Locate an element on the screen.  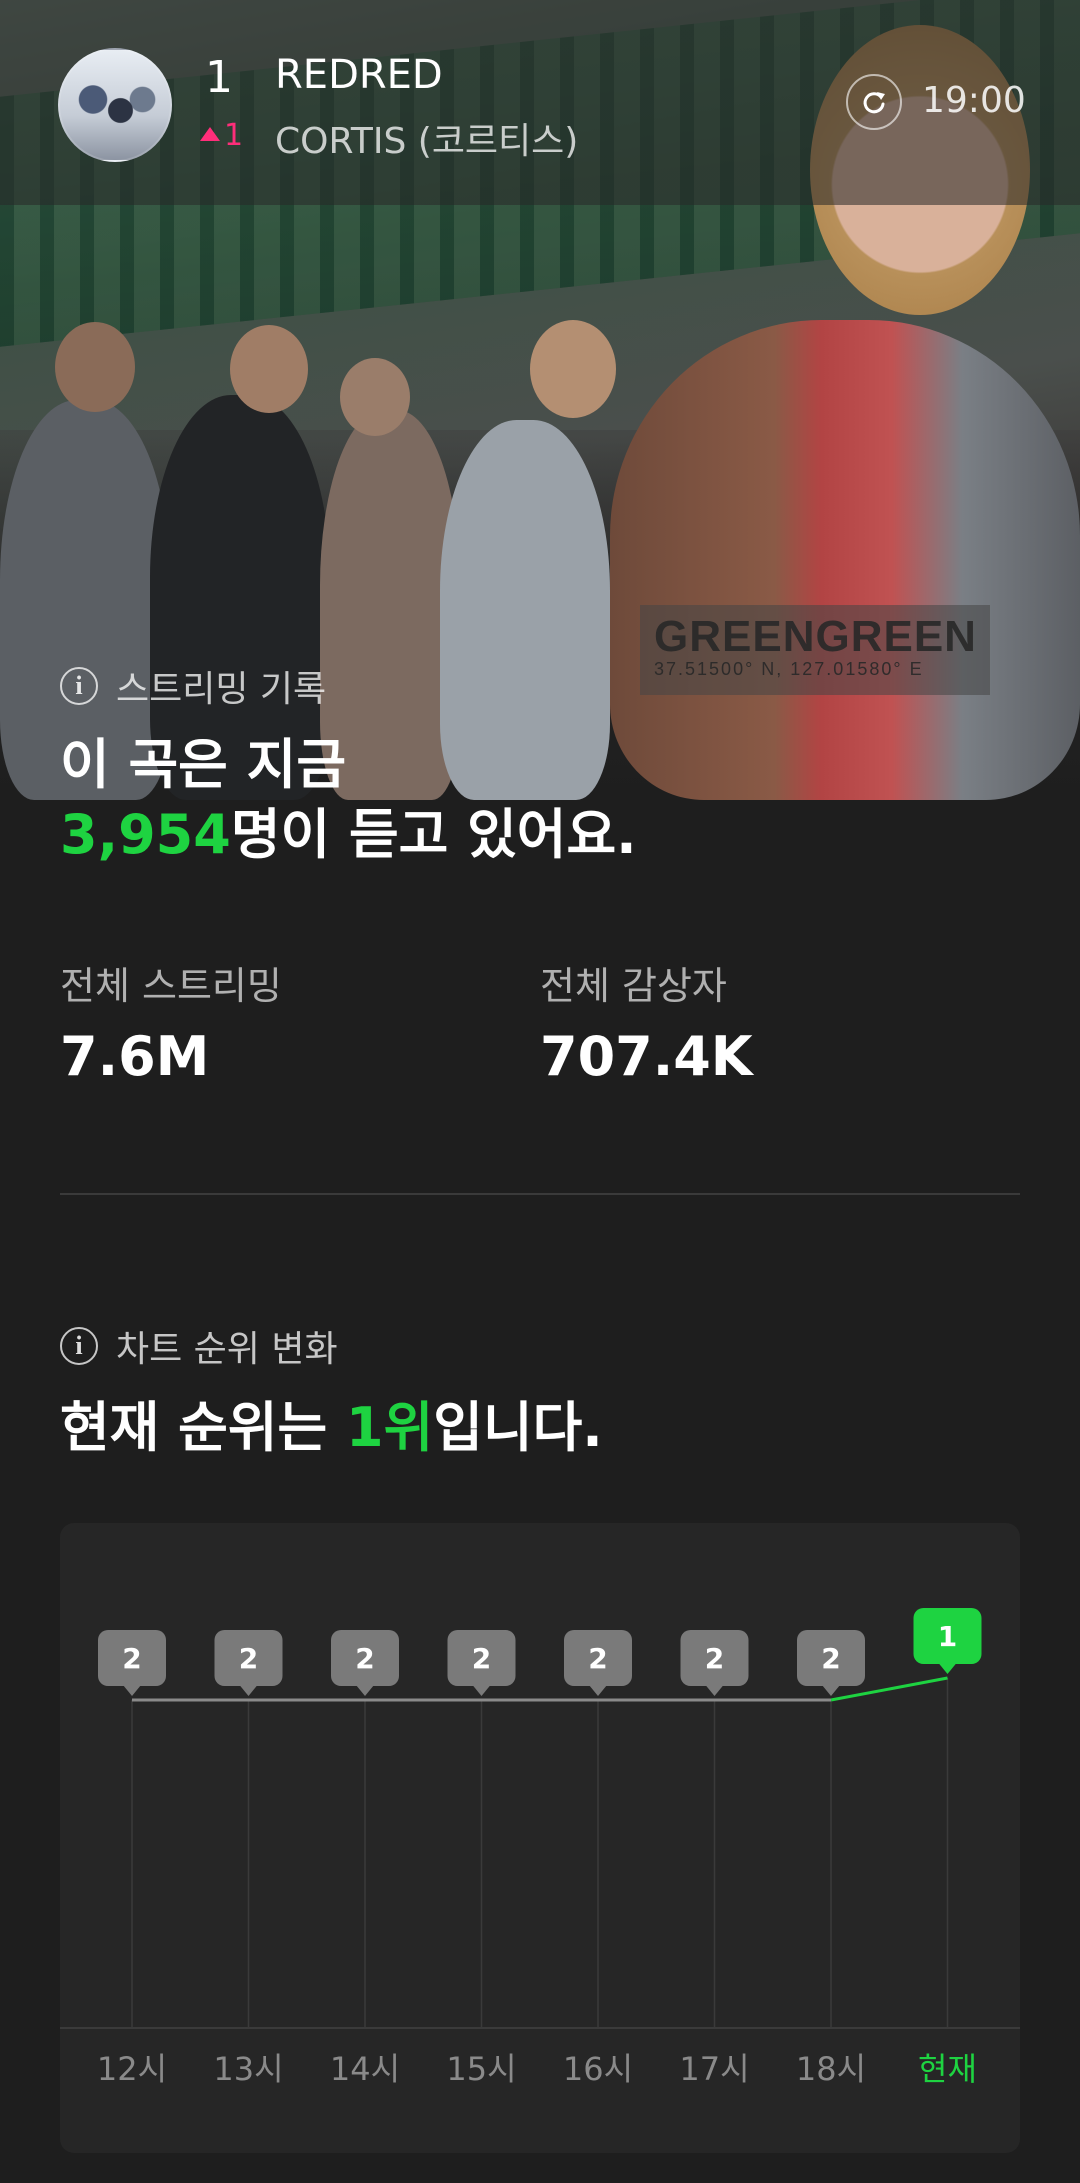
album-art-thumbnail is located at coordinates (115, 105).